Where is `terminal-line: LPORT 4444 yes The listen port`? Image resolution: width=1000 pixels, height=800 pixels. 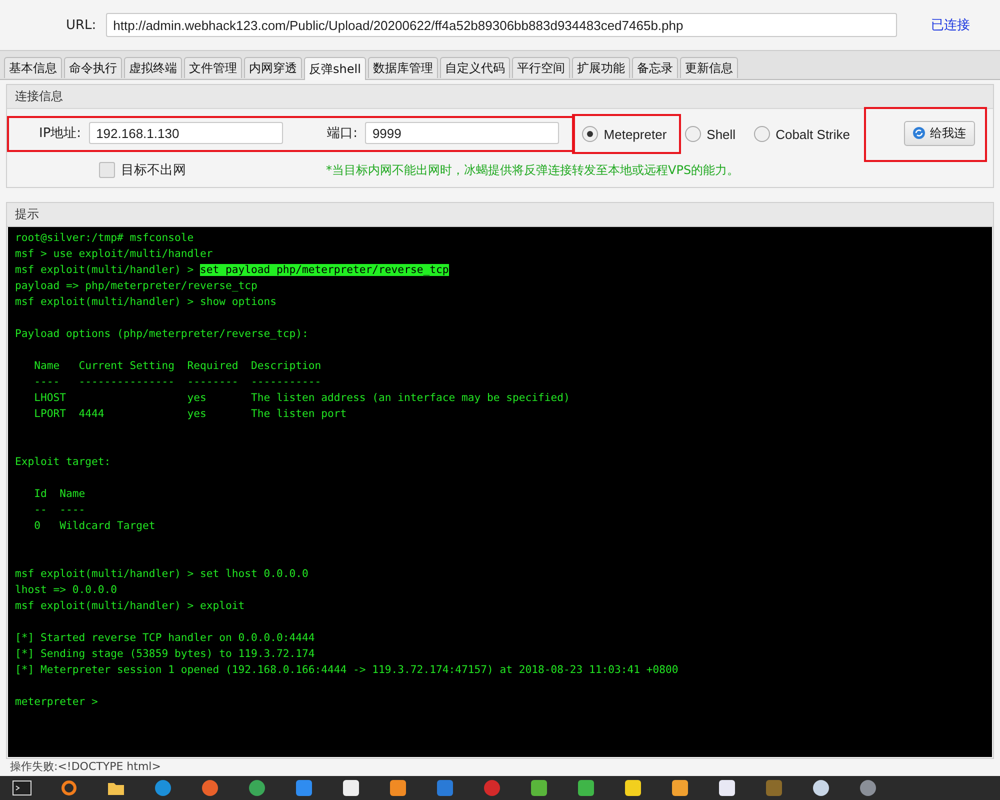 terminal-line: LPORT 4444 yes The listen port is located at coordinates (190, 414).